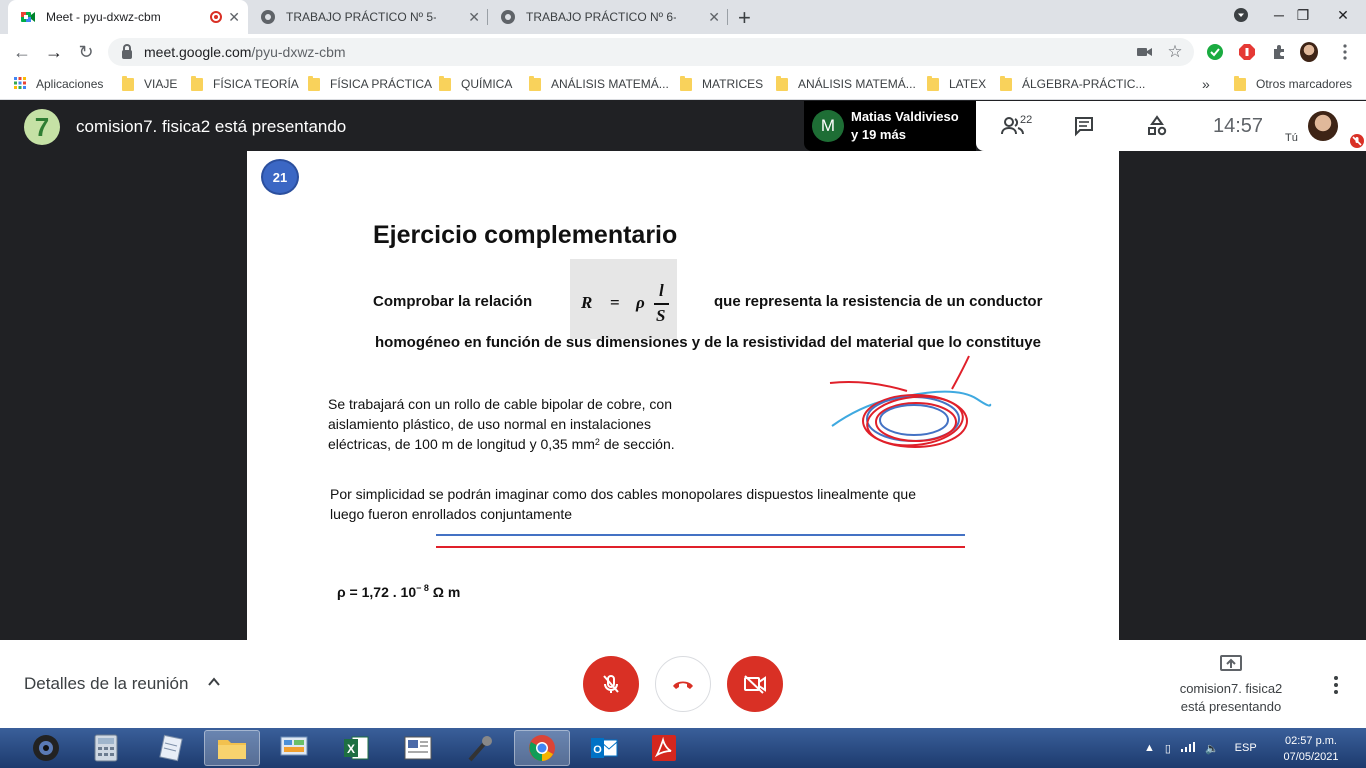 The image size is (1366, 768). What do you see at coordinates (1279, 52) in the screenshot?
I see `extensions-icon` at bounding box center [1279, 52].